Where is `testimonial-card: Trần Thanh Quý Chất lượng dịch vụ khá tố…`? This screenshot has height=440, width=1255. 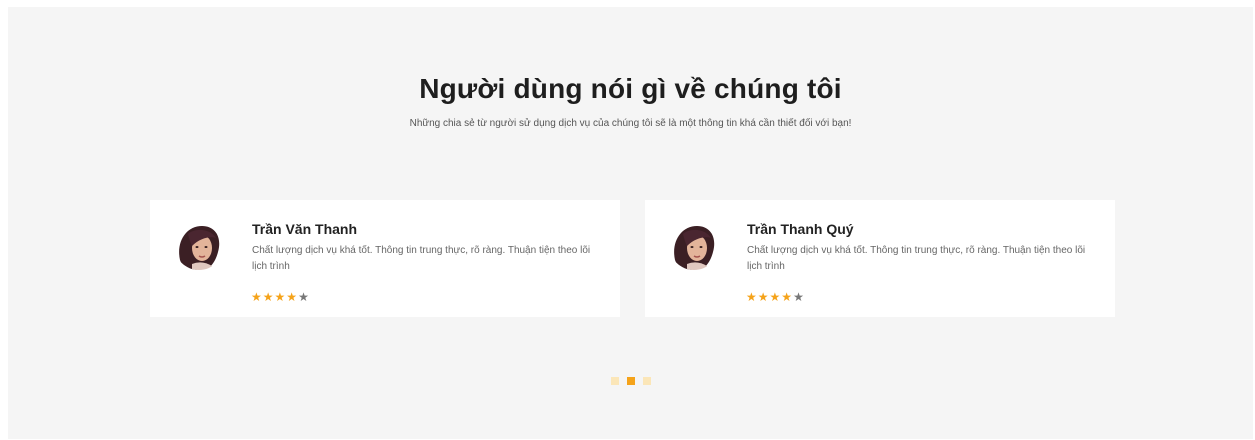
testimonial-card: Trần Thanh Quý Chất lượng dịch vụ khá tố… is located at coordinates (880, 258).